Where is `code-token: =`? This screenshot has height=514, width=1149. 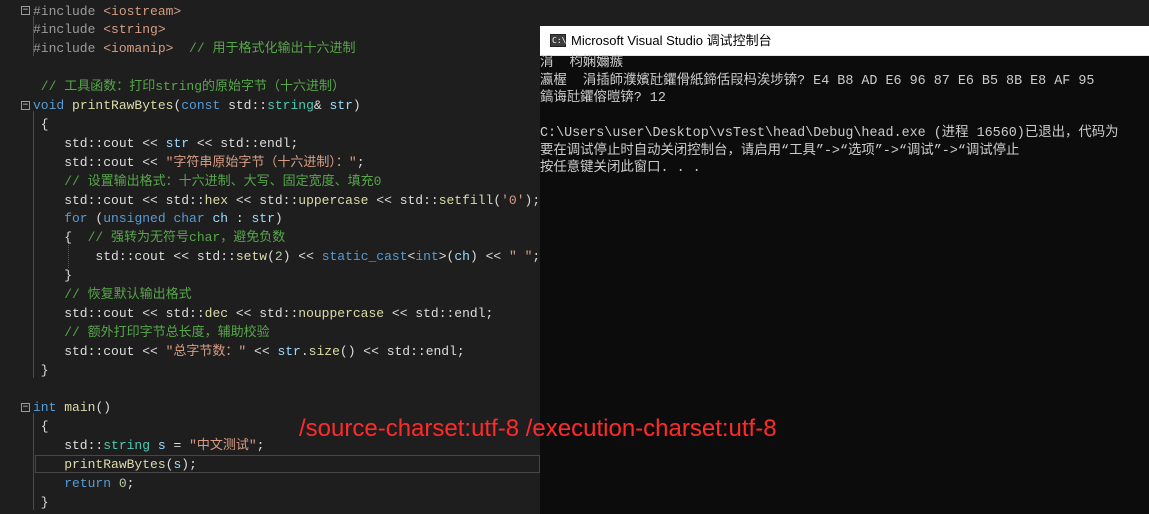
code-token: = is located at coordinates (177, 446).